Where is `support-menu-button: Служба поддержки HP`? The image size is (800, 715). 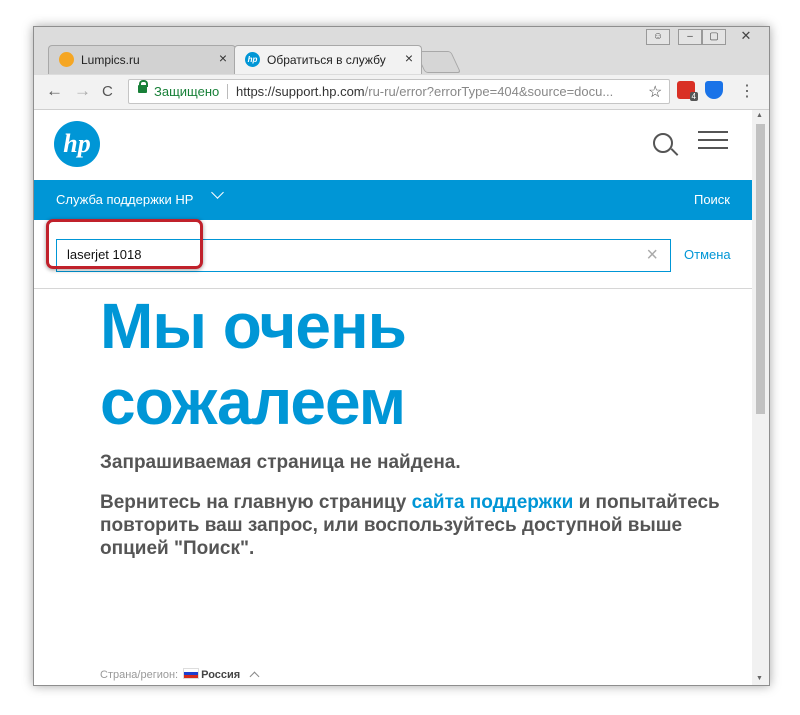
support-menu-button: Служба поддержки HP is located at coordinates (124, 199).